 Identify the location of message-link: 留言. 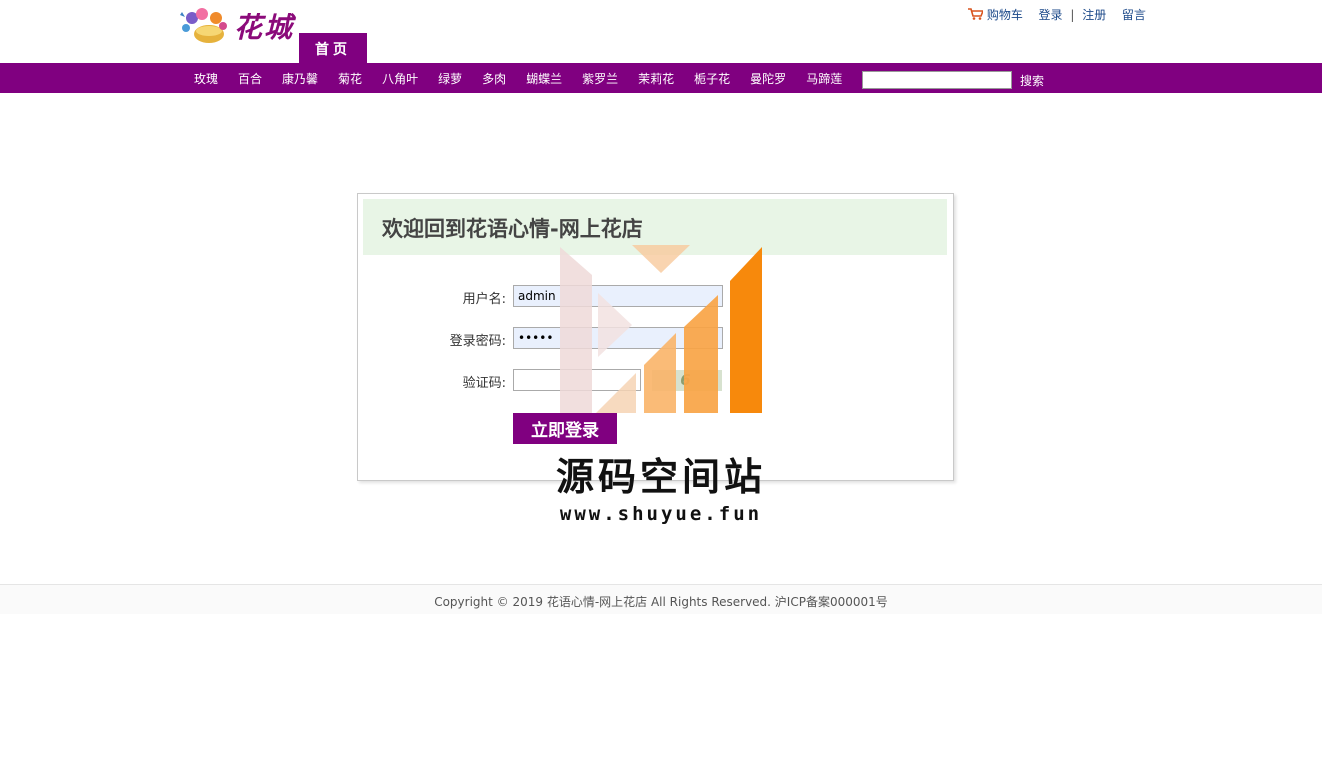
(1134, 15).